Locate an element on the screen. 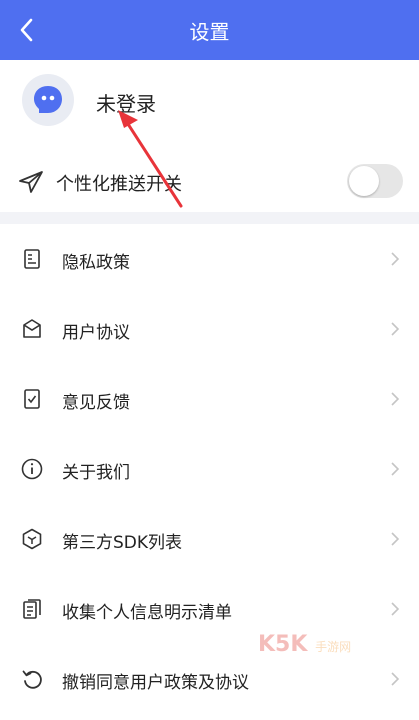 This screenshot has height=720, width=419. paper-plane-icon is located at coordinates (31, 182).